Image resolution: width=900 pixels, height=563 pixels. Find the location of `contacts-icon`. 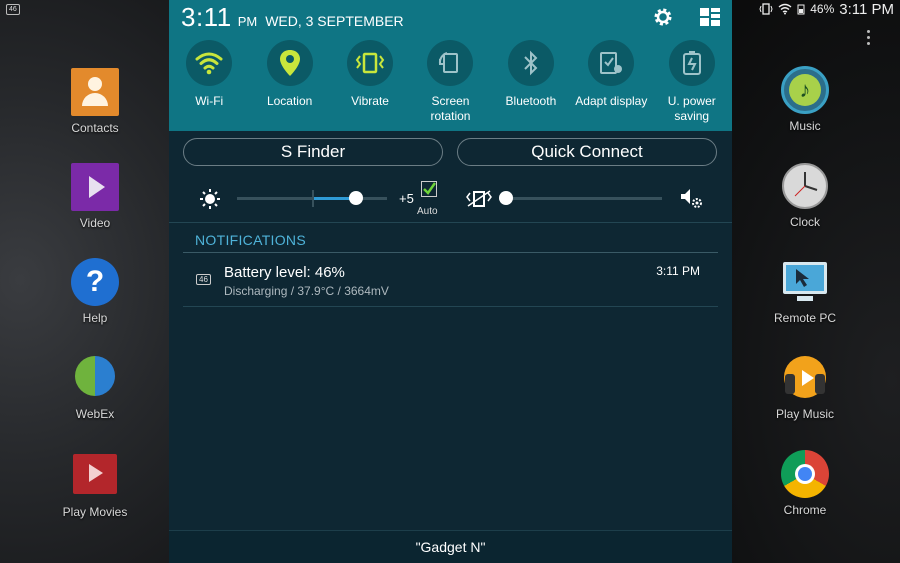

contacts-icon is located at coordinates (95, 92).